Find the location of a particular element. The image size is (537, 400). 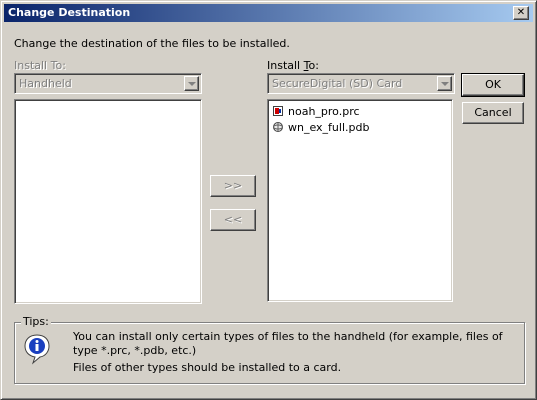

tips-label: Tips: is located at coordinates (36, 321).